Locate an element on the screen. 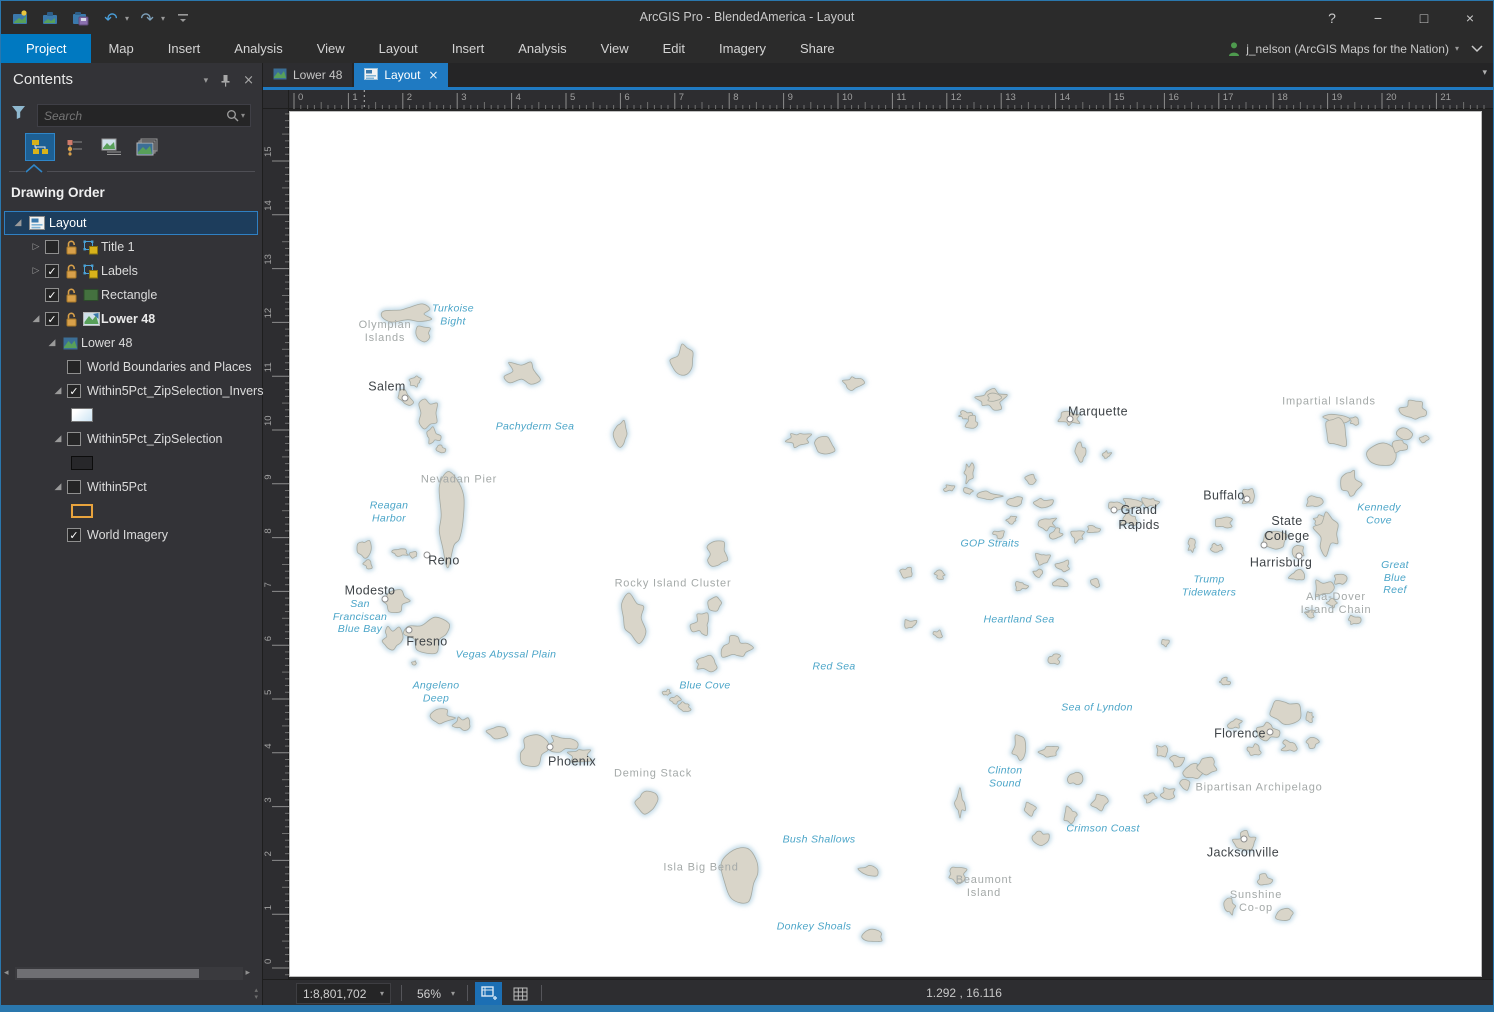 This screenshot has width=1494, height=1012. document-tab-layout: Layout × is located at coordinates (401, 75).